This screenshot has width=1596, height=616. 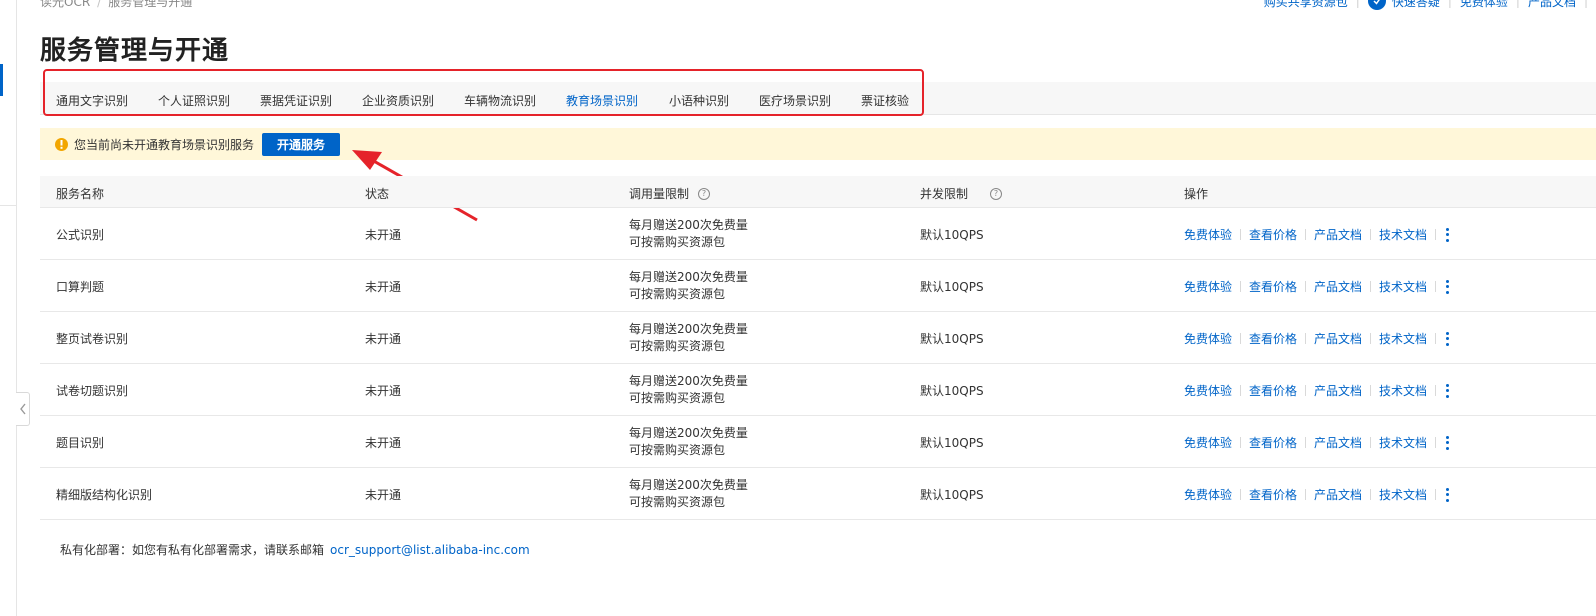 I want to click on header-service-name: 服务名称, so click(x=80, y=194).